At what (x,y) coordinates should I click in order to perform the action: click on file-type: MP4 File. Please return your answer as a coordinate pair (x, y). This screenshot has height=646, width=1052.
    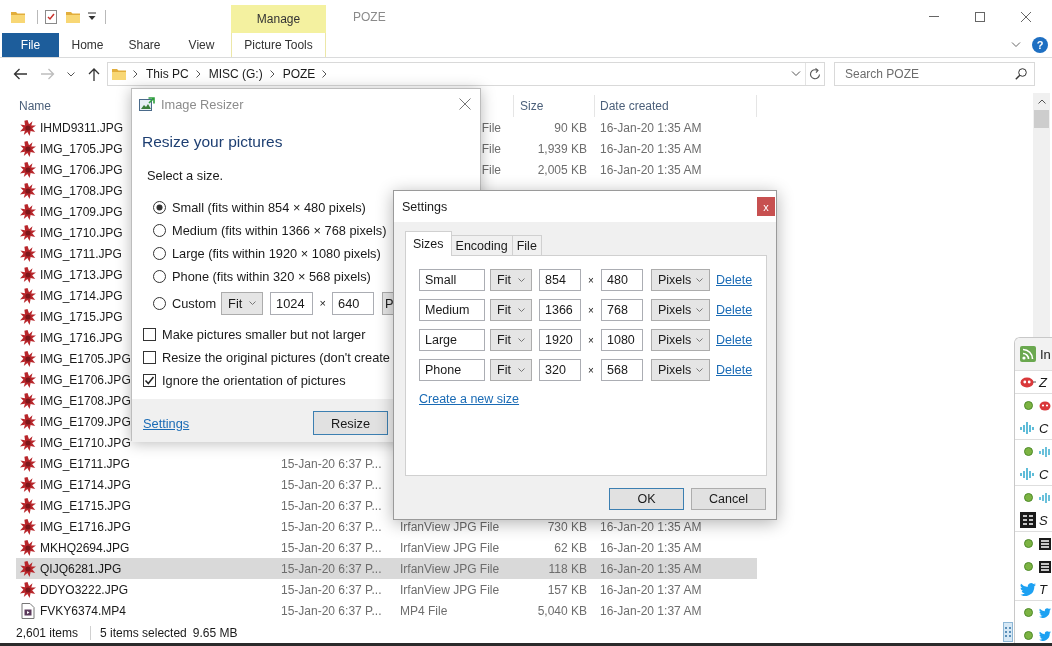
    Looking at the image, I should click on (424, 610).